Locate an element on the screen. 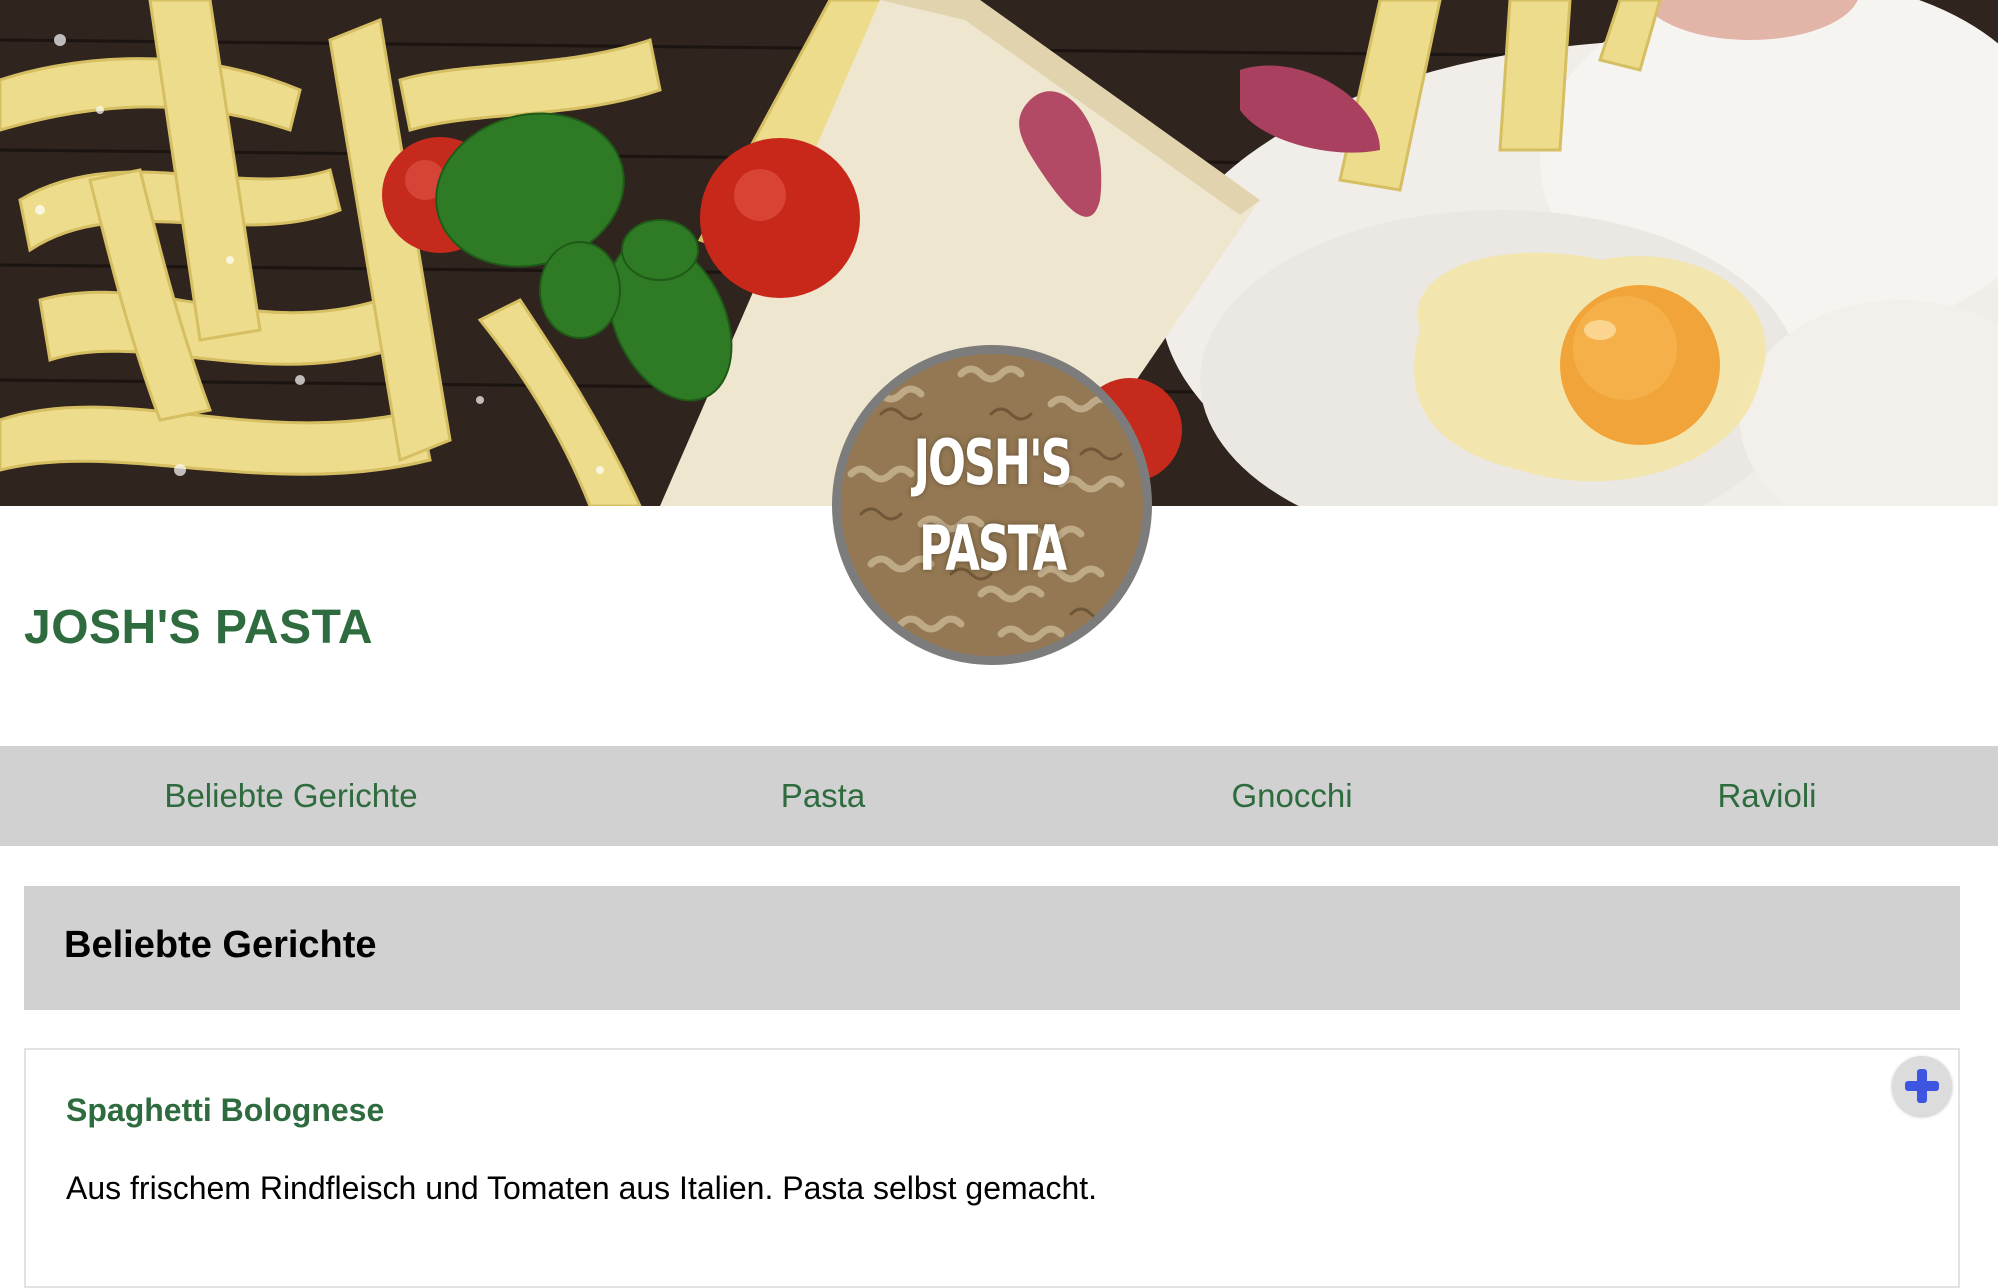 This screenshot has width=1998, height=1288. site-title: JOSH'S PASTA is located at coordinates (199, 627).